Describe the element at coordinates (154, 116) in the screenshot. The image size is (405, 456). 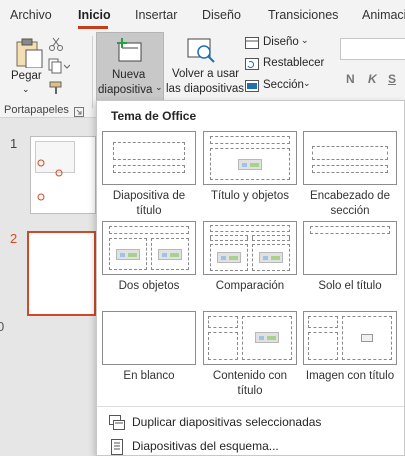
I see `gallery-title: Tema de Office` at that location.